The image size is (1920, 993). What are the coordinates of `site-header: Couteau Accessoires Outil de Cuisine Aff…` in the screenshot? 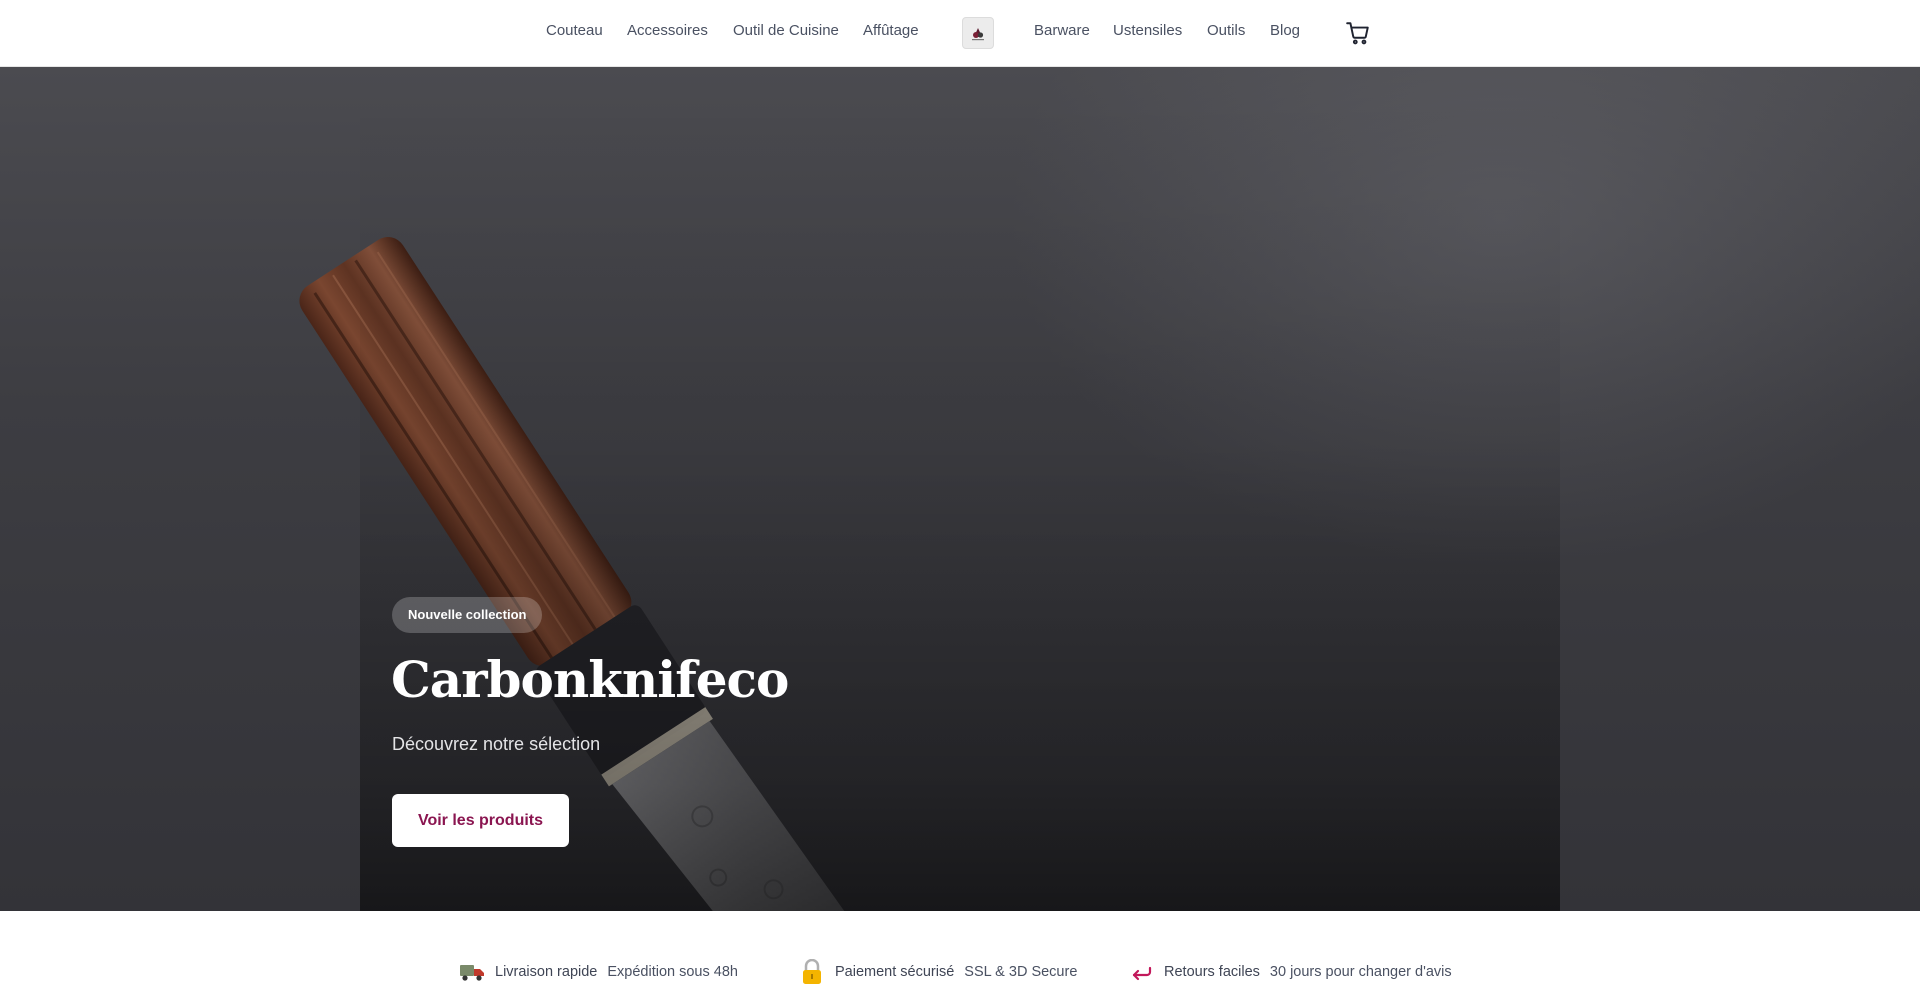 It's located at (960, 33).